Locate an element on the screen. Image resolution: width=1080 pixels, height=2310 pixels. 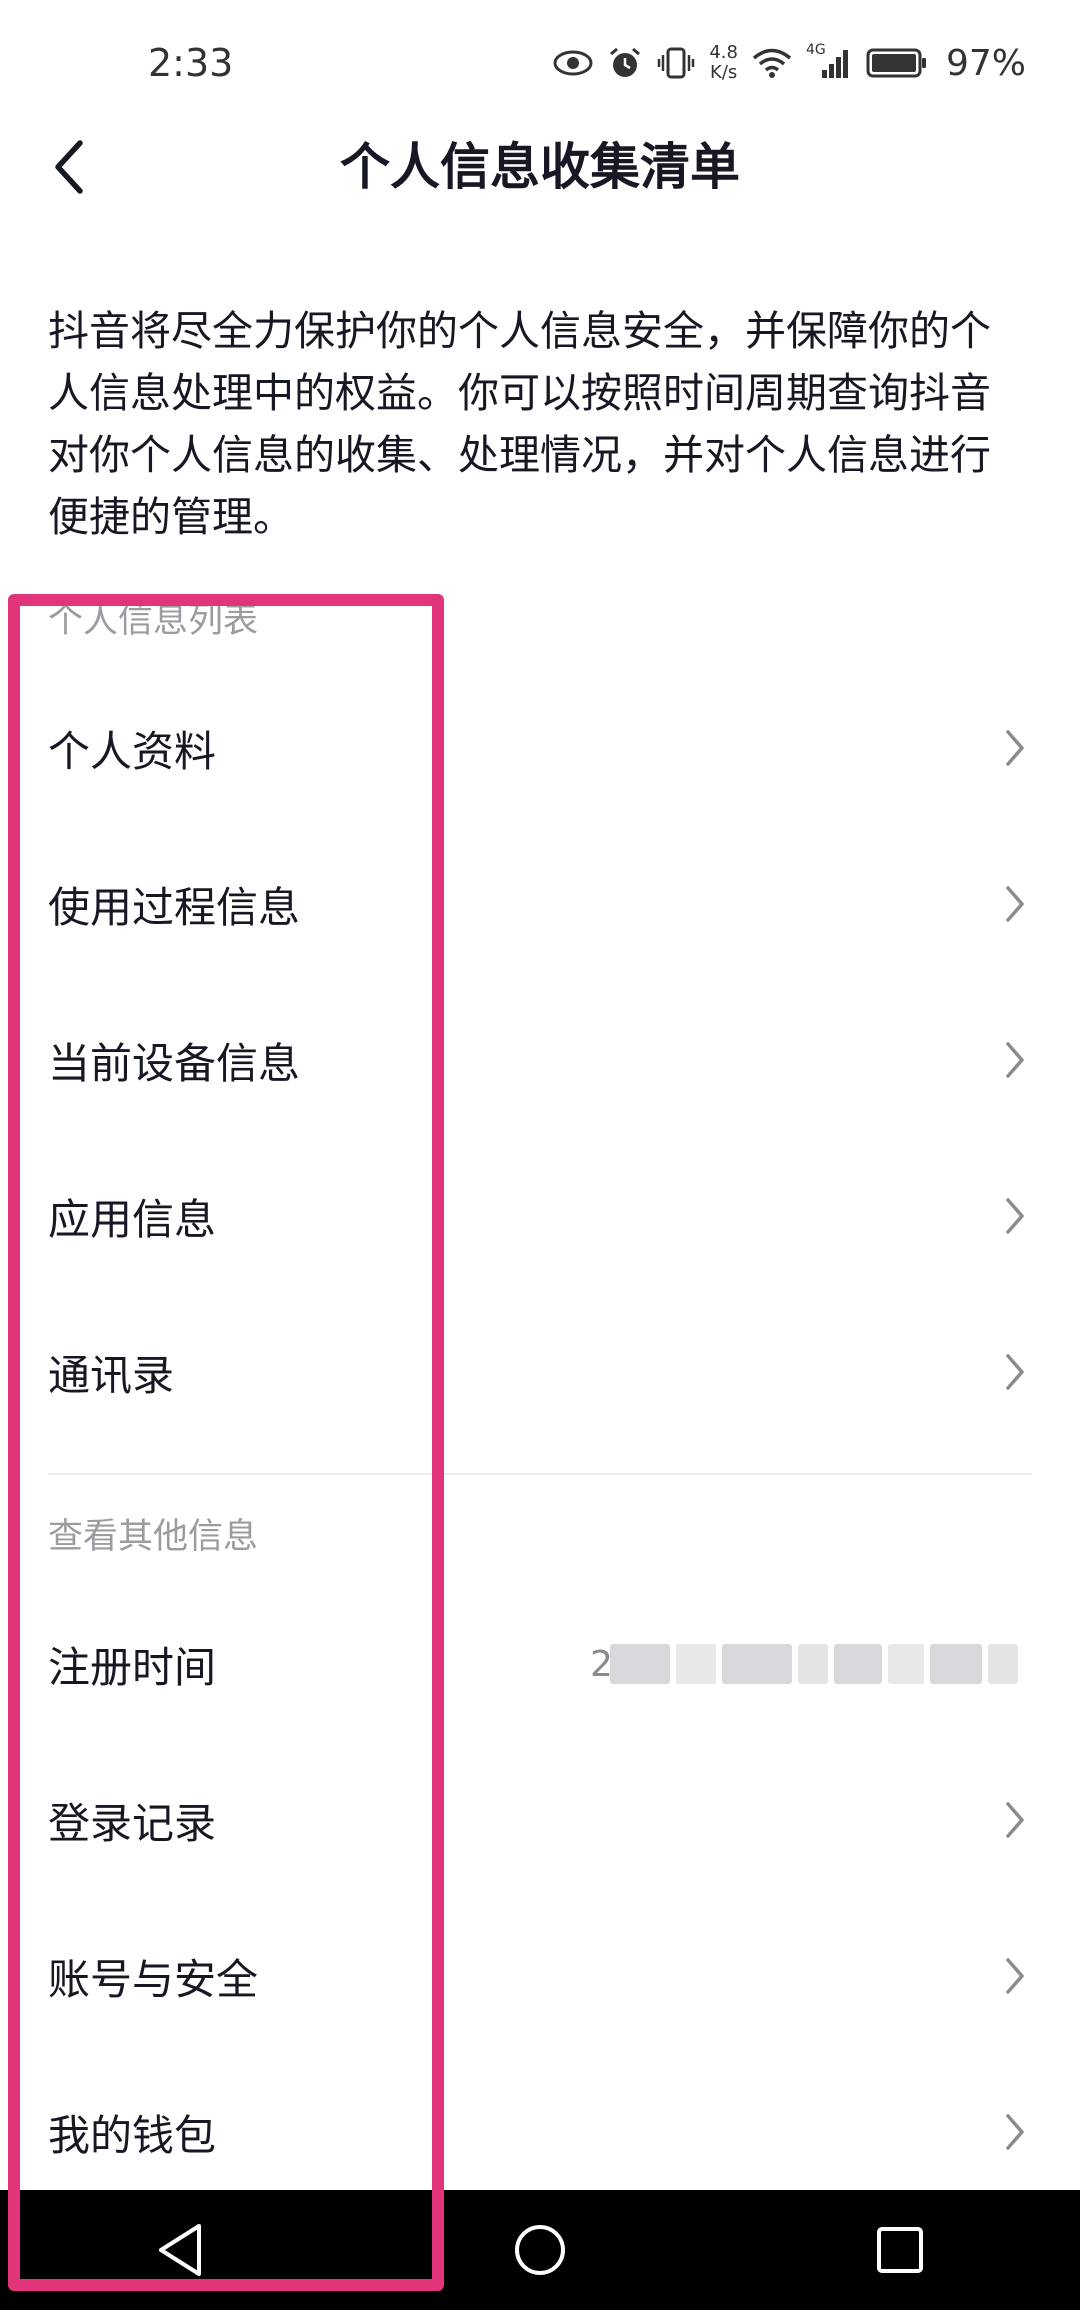
nav-recents-button is located at coordinates (900, 2250).